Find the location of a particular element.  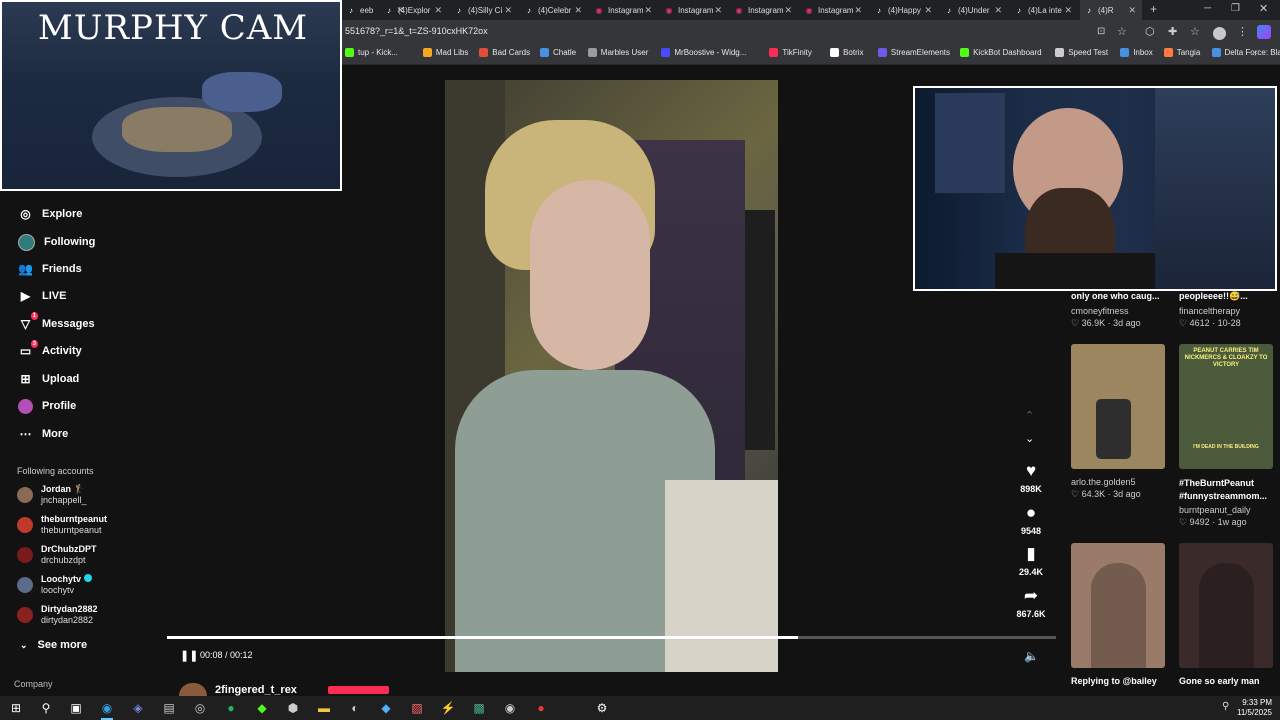

tab-3: ♪ (4)Celebr ✕ is located at coordinates (554, 10).